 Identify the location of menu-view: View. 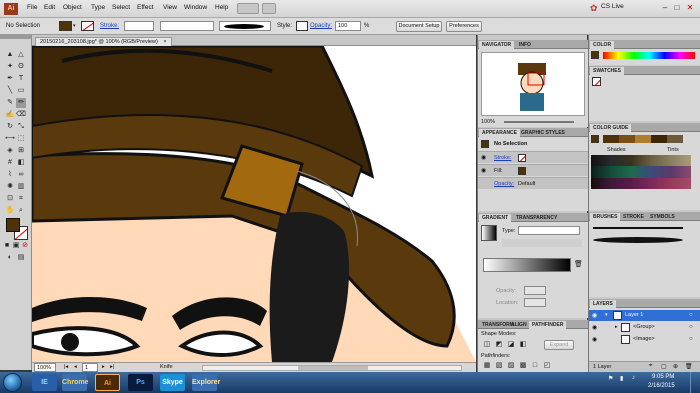
(170, 7).